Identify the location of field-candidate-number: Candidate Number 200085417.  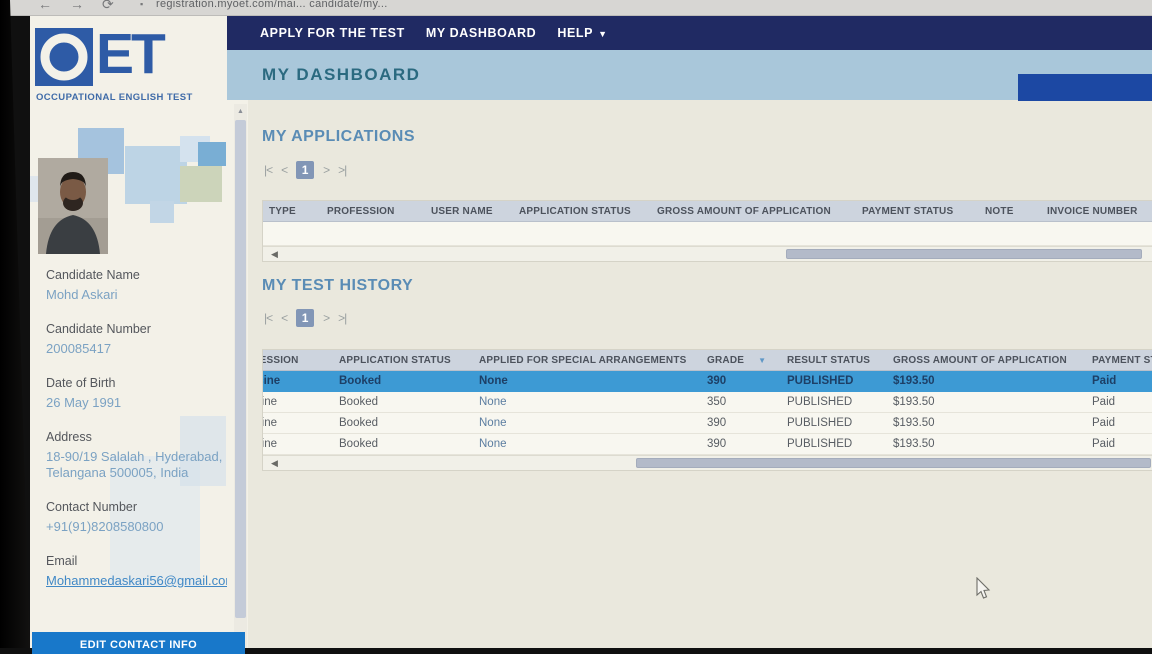
(136, 339).